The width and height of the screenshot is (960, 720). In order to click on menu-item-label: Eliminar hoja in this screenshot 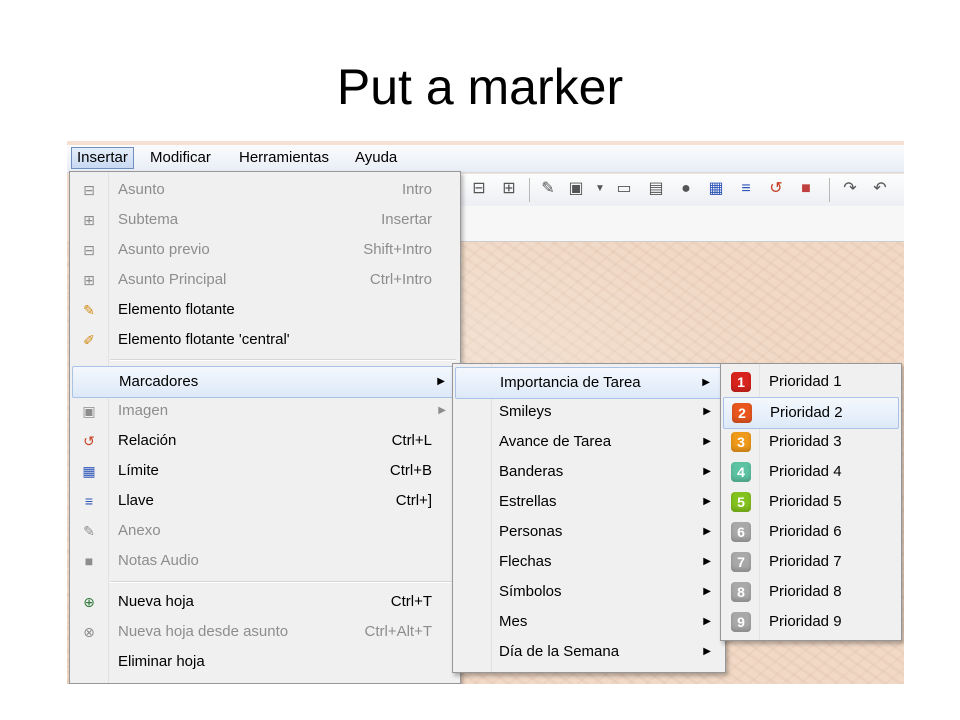, I will do `click(161, 661)`.